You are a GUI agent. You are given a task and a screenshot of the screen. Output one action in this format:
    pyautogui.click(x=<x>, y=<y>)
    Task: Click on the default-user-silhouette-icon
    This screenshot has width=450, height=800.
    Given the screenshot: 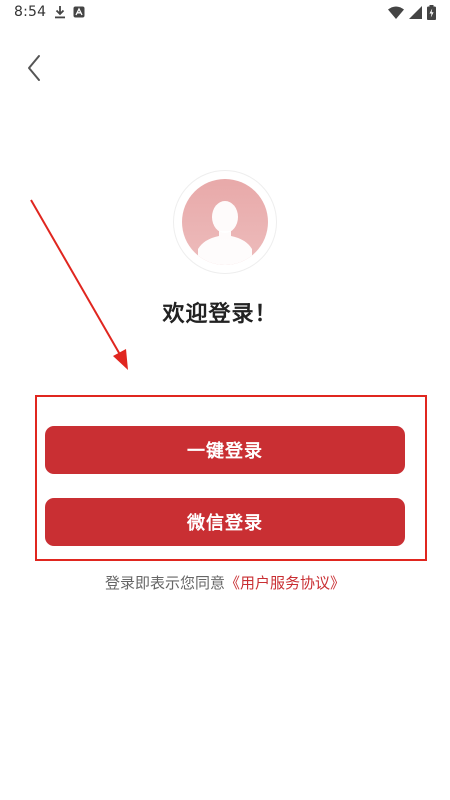 What is the action you would take?
    pyautogui.click(x=225, y=222)
    